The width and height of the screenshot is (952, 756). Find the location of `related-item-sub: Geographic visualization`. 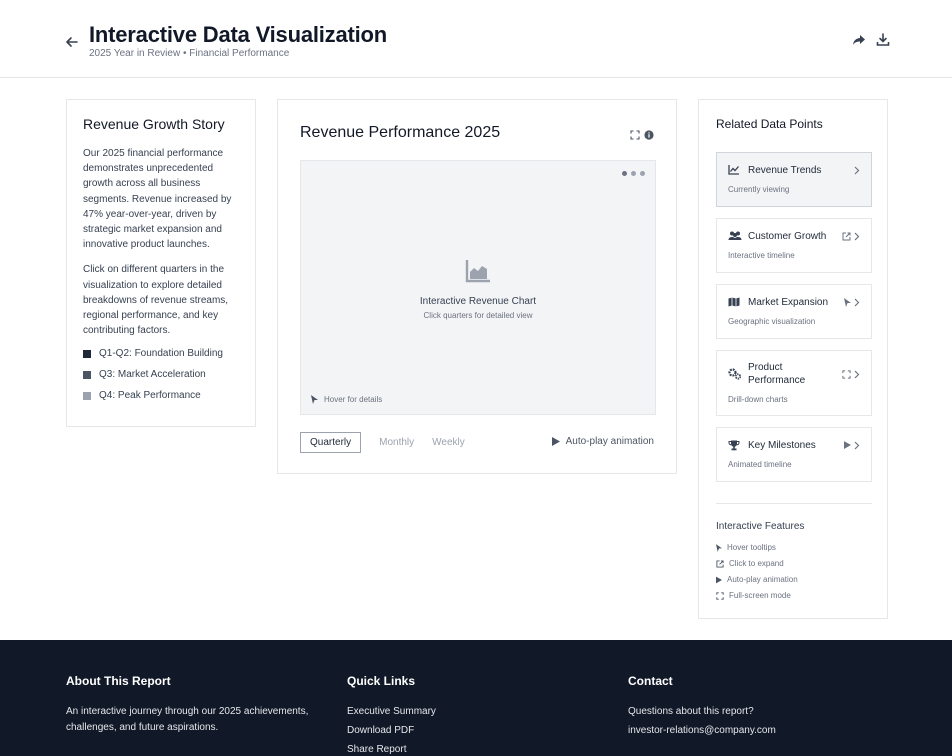

related-item-sub: Geographic visualization is located at coordinates (772, 321).